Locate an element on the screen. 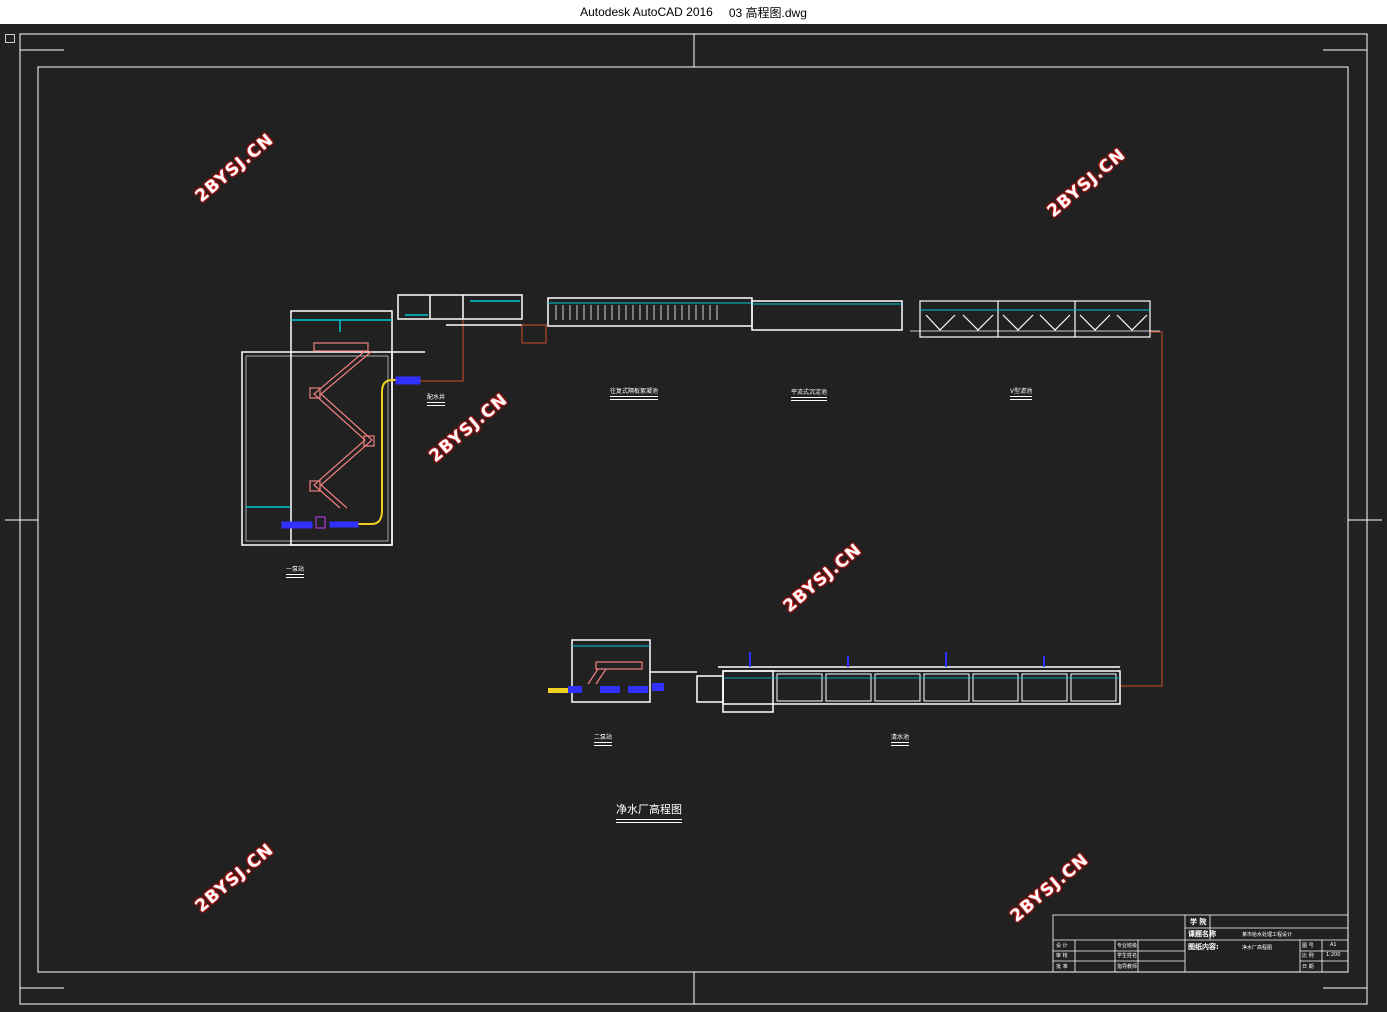  tb-reviewer: 审 核 is located at coordinates (1062, 956).